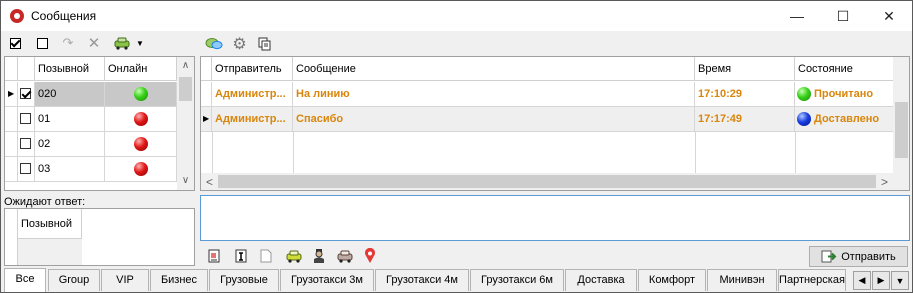  I want to click on messages-horizontal-scrollbar: < >, so click(555, 181).